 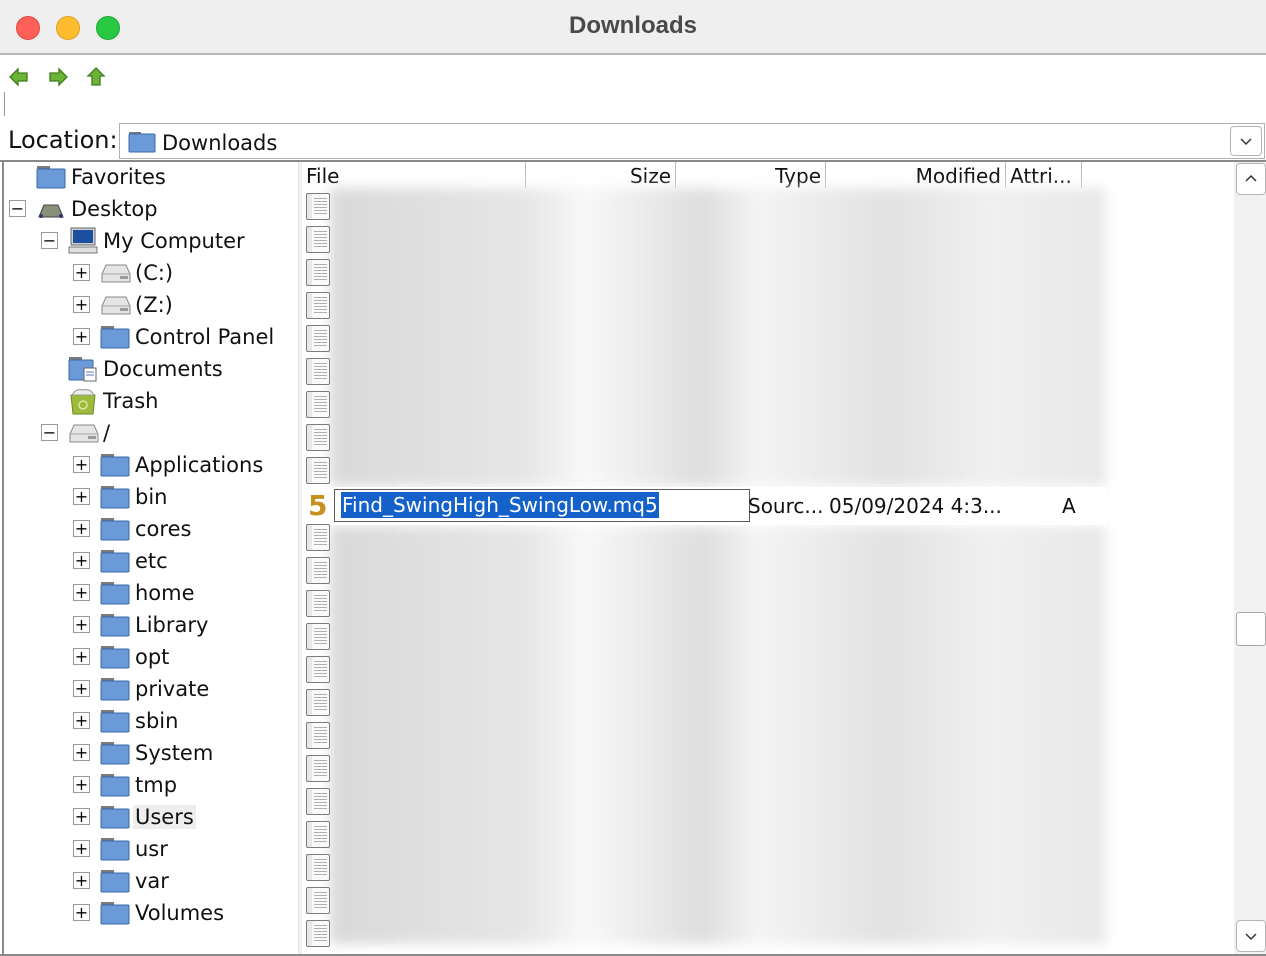 I want to click on tree-item: − Desktop, so click(x=84, y=209).